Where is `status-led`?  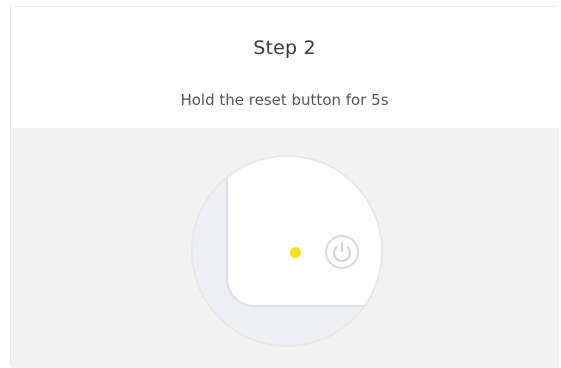 status-led is located at coordinates (295, 252).